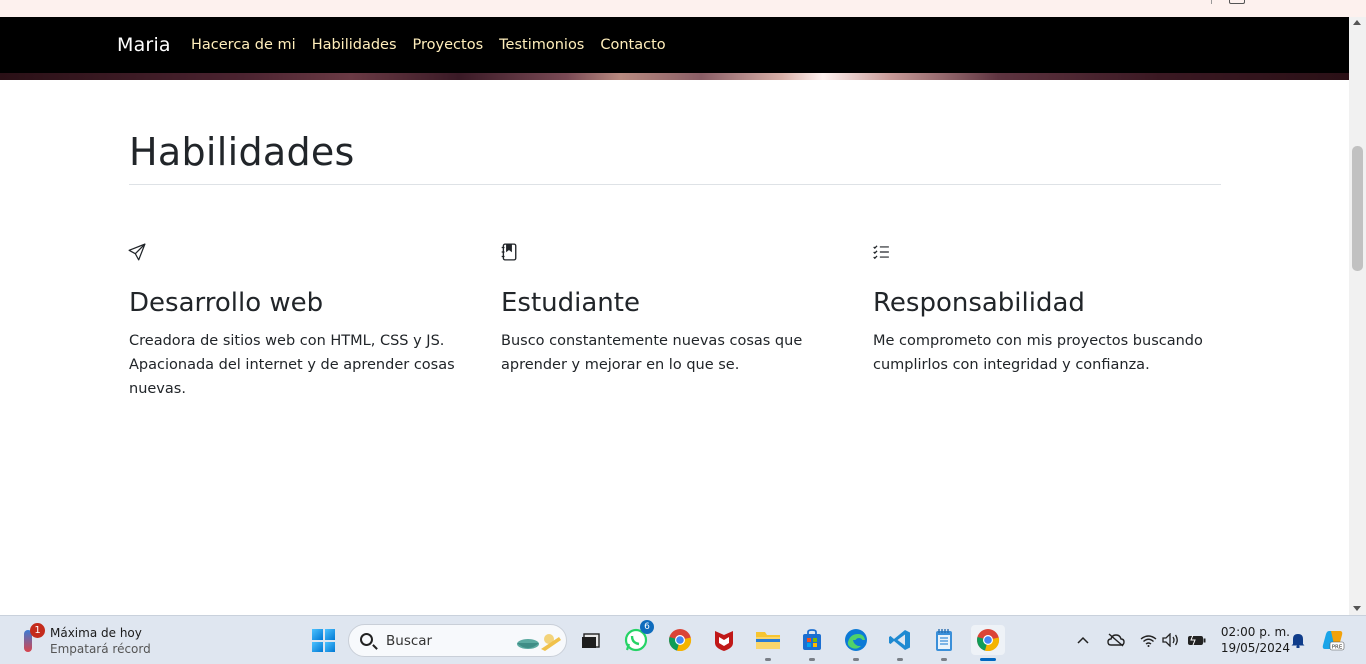 The height and width of the screenshot is (664, 1366). Describe the element at coordinates (1237, 2) in the screenshot. I see `tab-icon` at that location.